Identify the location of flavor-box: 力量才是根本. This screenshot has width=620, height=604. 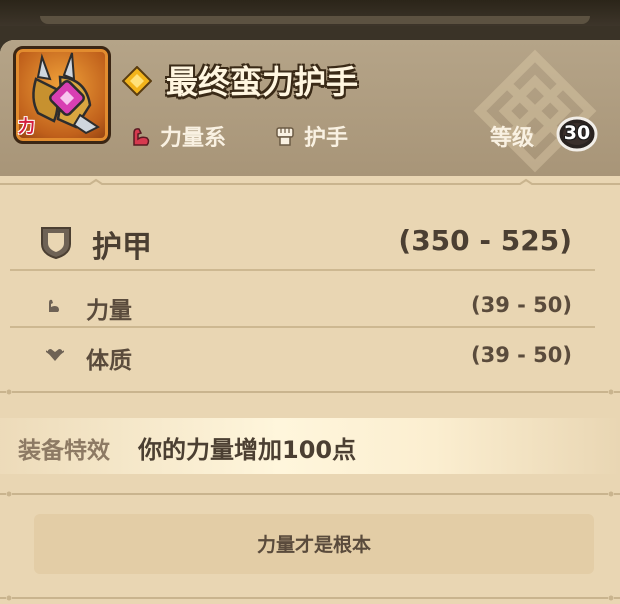
(314, 544).